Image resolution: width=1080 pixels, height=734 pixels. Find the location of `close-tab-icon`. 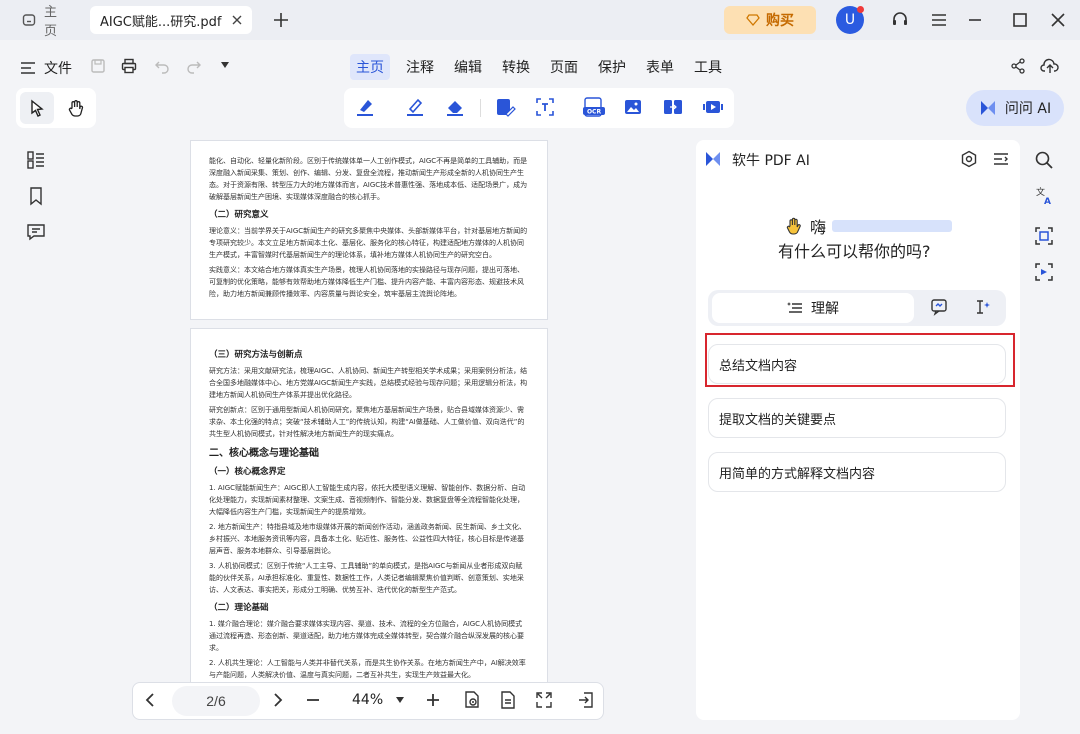

close-tab-icon is located at coordinates (237, 20).